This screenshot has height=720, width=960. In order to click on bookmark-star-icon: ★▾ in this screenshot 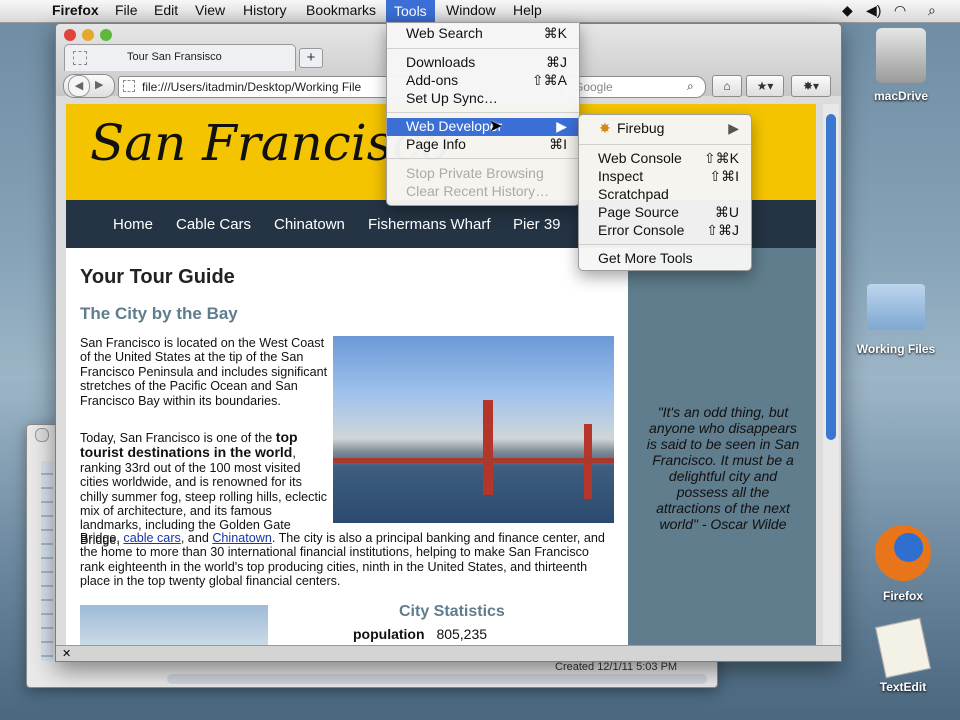, I will do `click(765, 86)`.